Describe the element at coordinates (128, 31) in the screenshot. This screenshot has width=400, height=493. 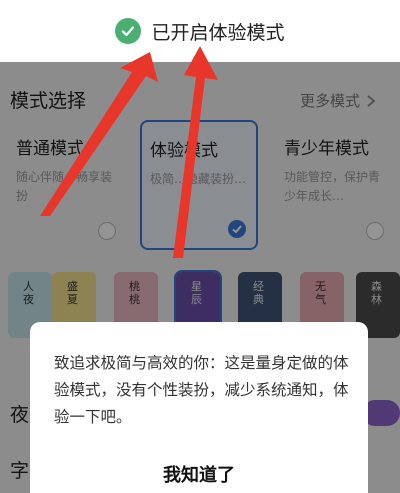
I see `check-circle-icon` at that location.